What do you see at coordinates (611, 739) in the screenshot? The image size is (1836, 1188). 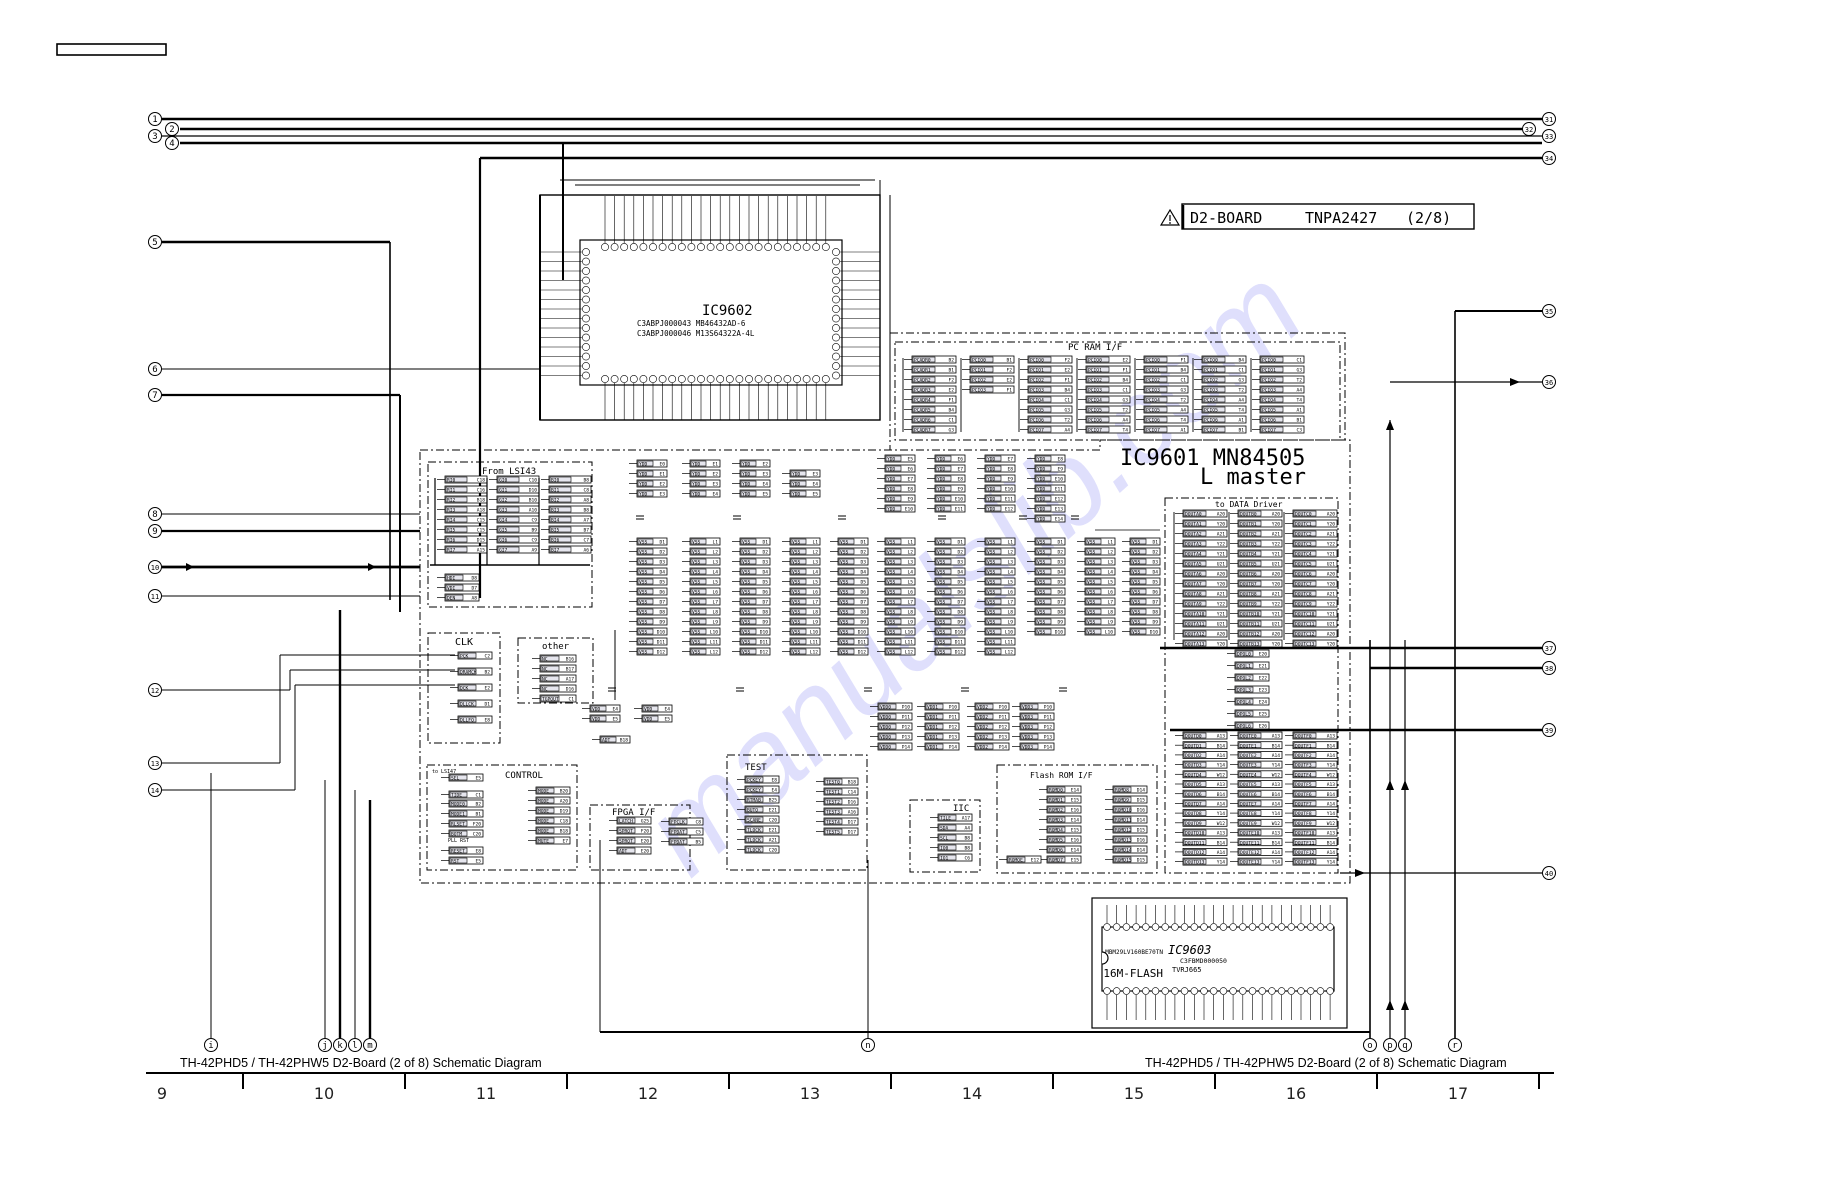 I see `pin-label: ADT B18` at bounding box center [611, 739].